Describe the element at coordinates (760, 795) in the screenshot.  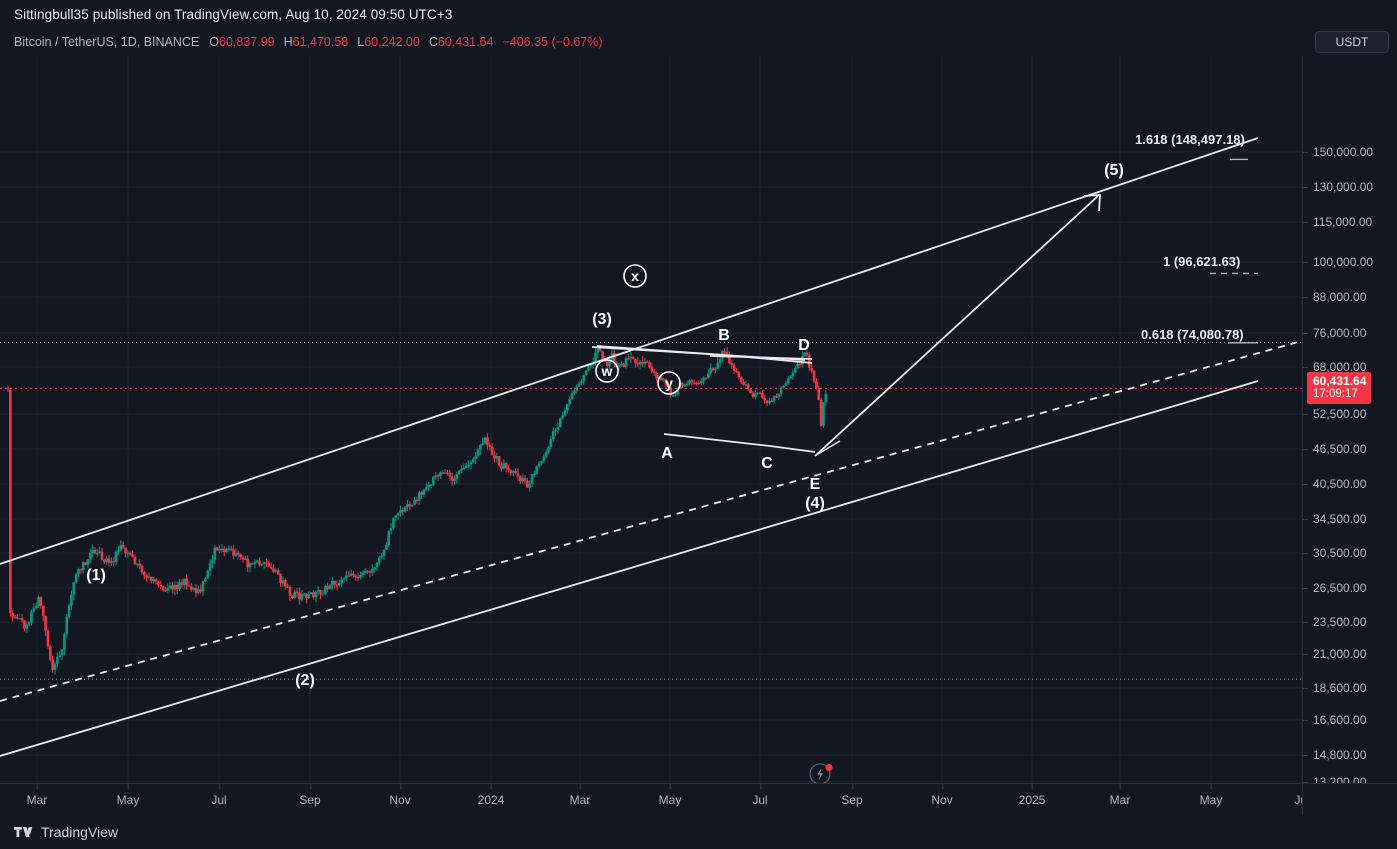
I see `time-tick-label: Jul` at that location.